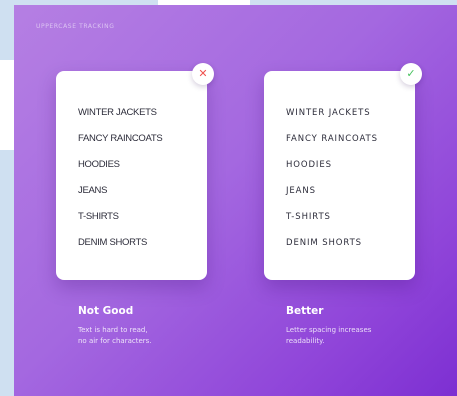 Image resolution: width=457 pixels, height=396 pixels. I want to click on check-icon: ✓, so click(411, 74).